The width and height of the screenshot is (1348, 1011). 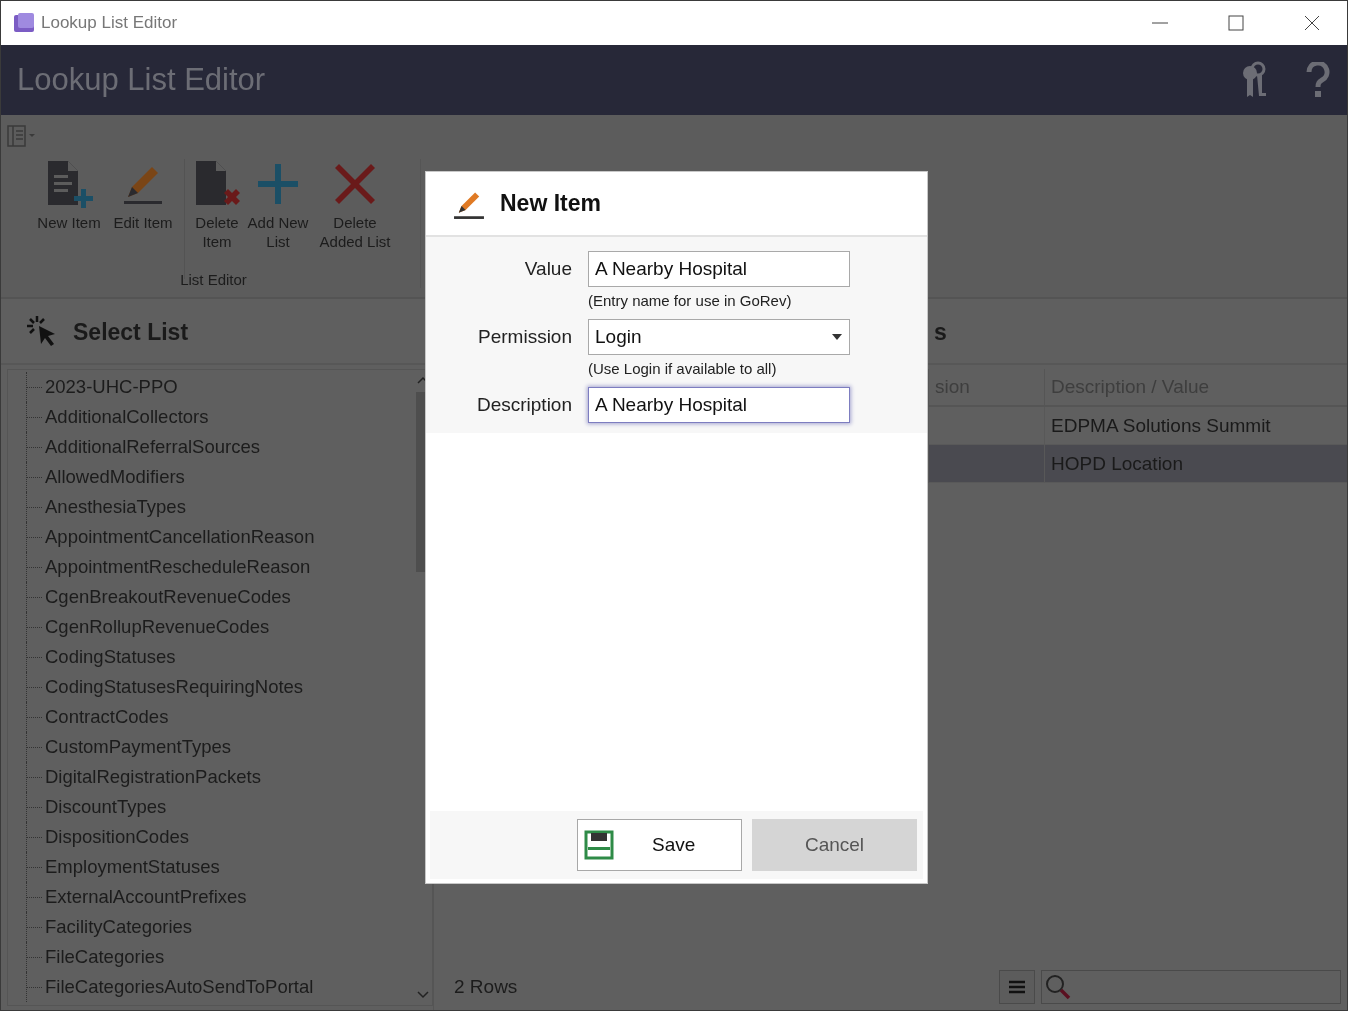 What do you see at coordinates (683, 368) in the screenshot?
I see `field-hint: (Use Login if available to all)` at bounding box center [683, 368].